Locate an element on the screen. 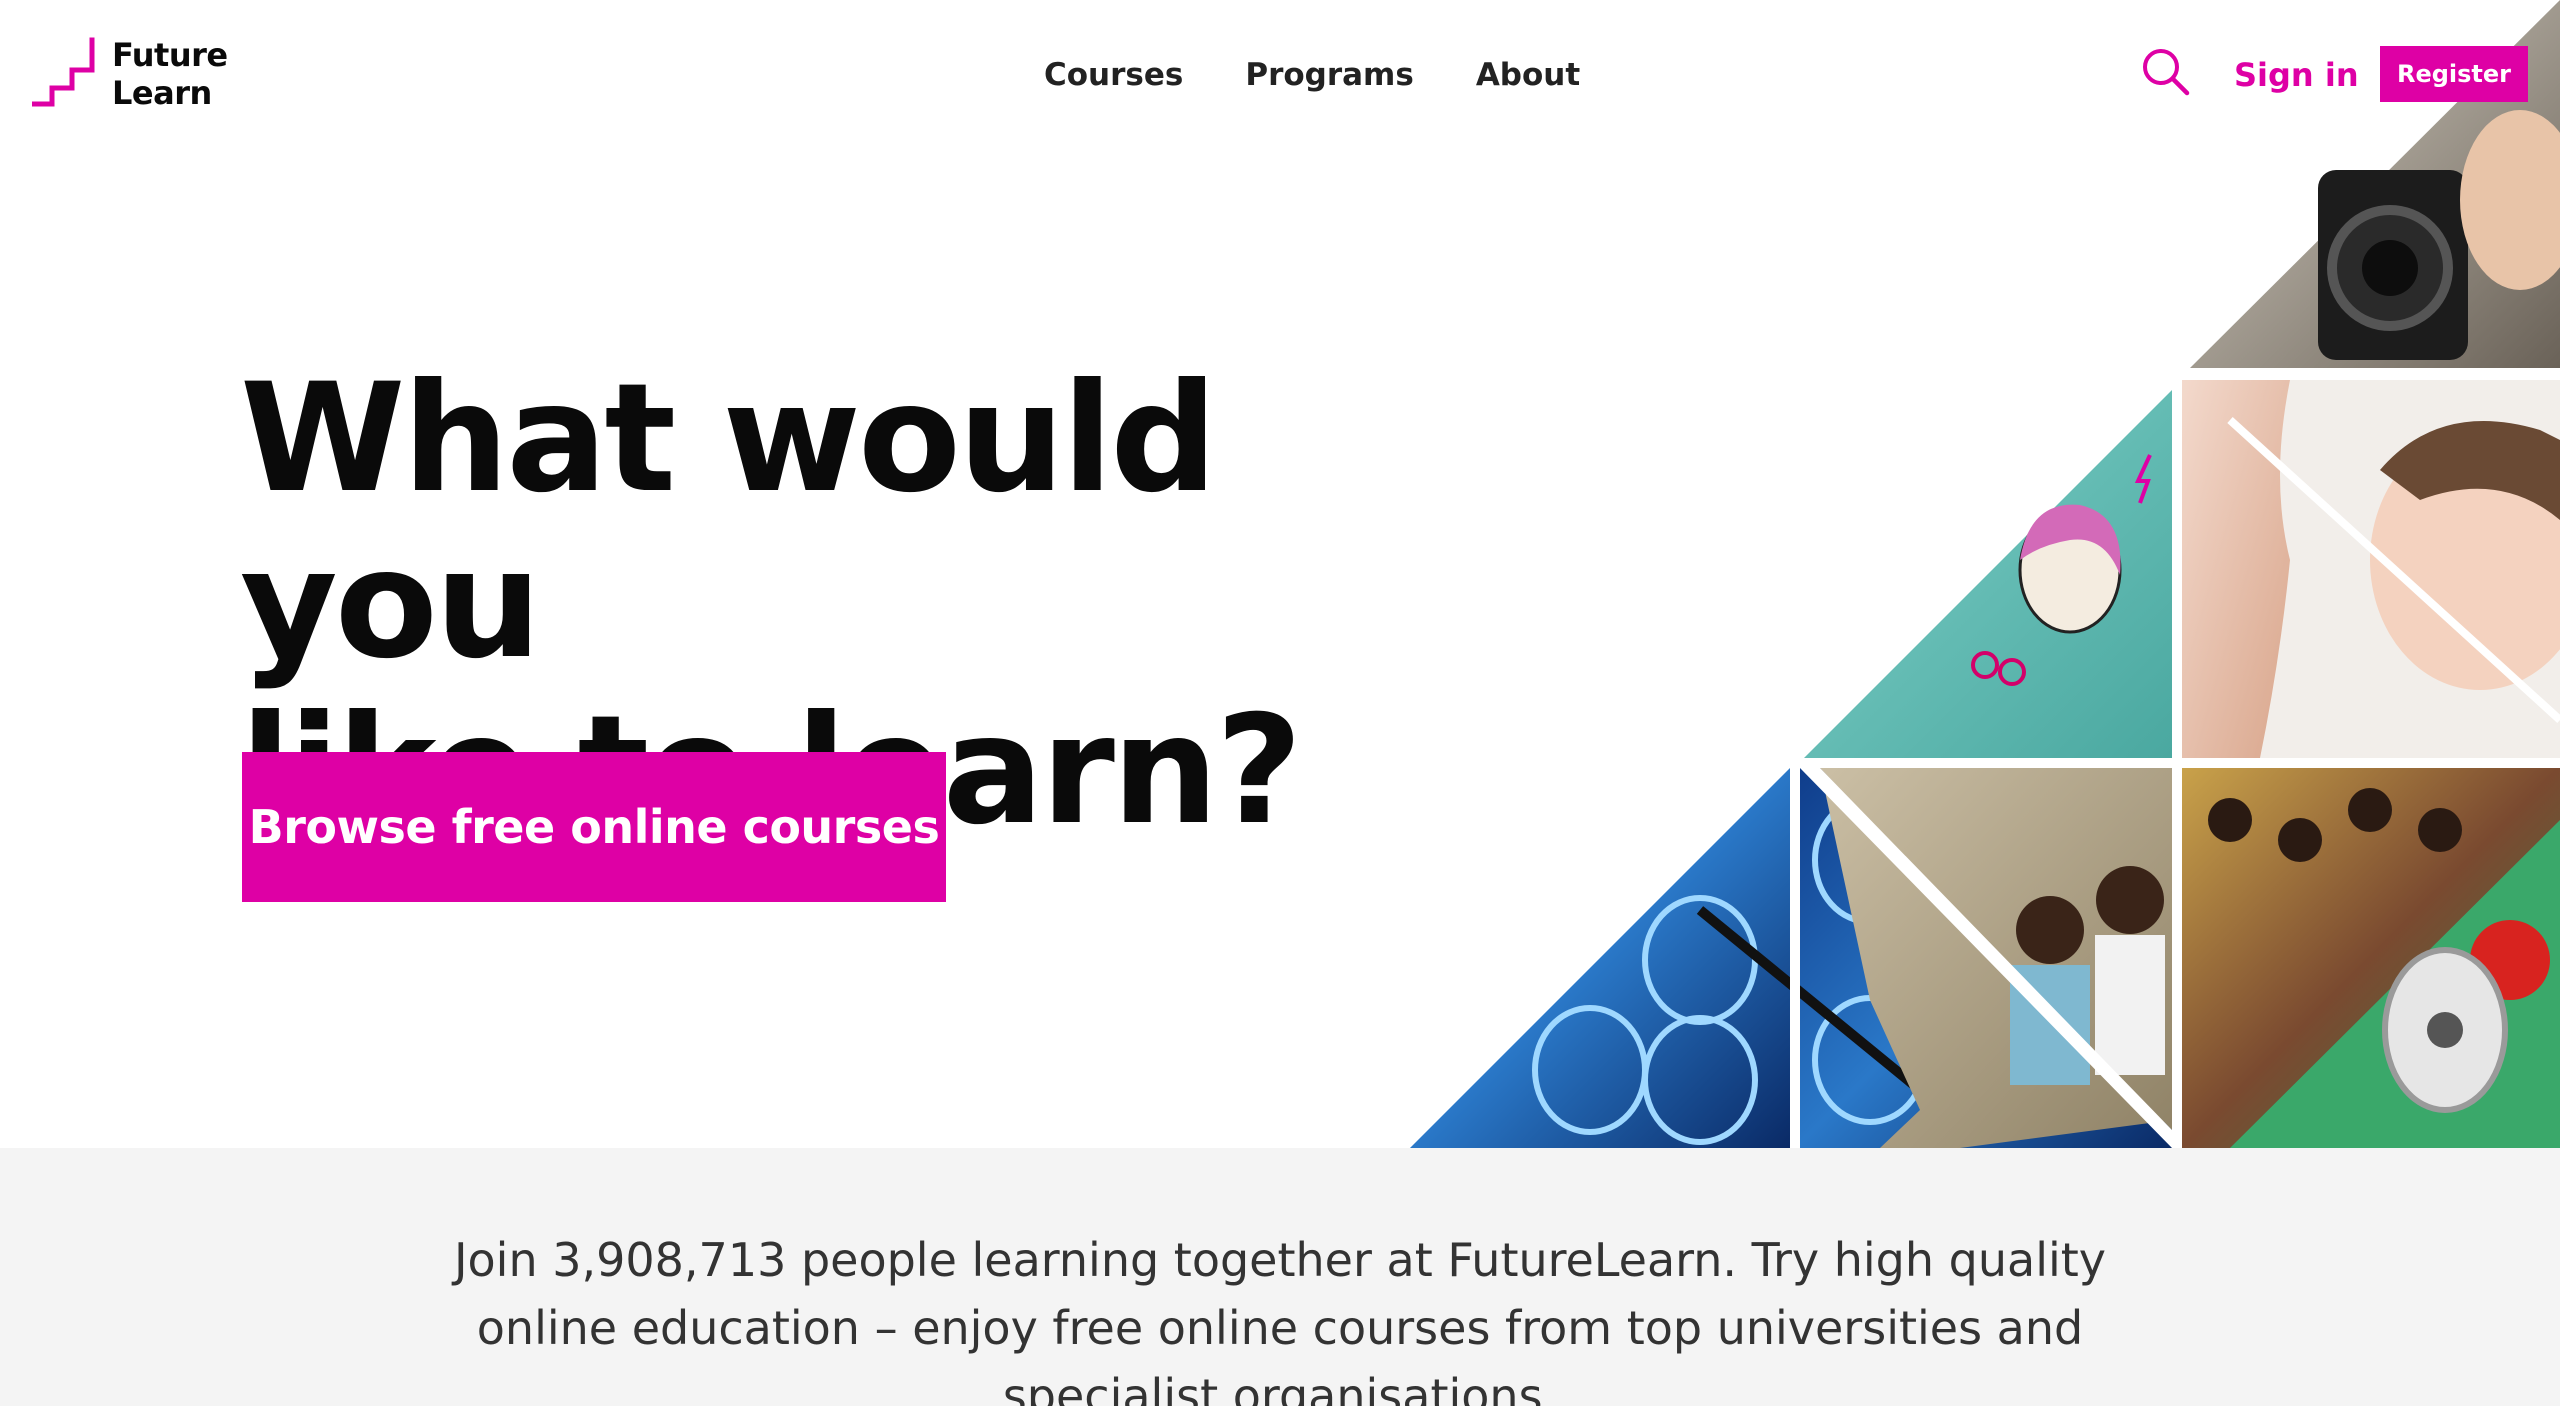 This screenshot has height=1406, width=2560. futurelearn-logo: Future Learn is located at coordinates (137, 74).